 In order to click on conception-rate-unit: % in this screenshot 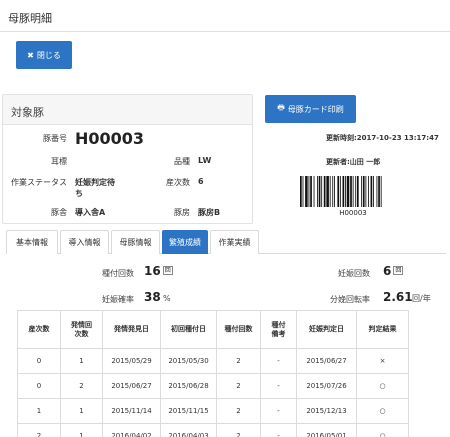, I will do `click(167, 298)`.